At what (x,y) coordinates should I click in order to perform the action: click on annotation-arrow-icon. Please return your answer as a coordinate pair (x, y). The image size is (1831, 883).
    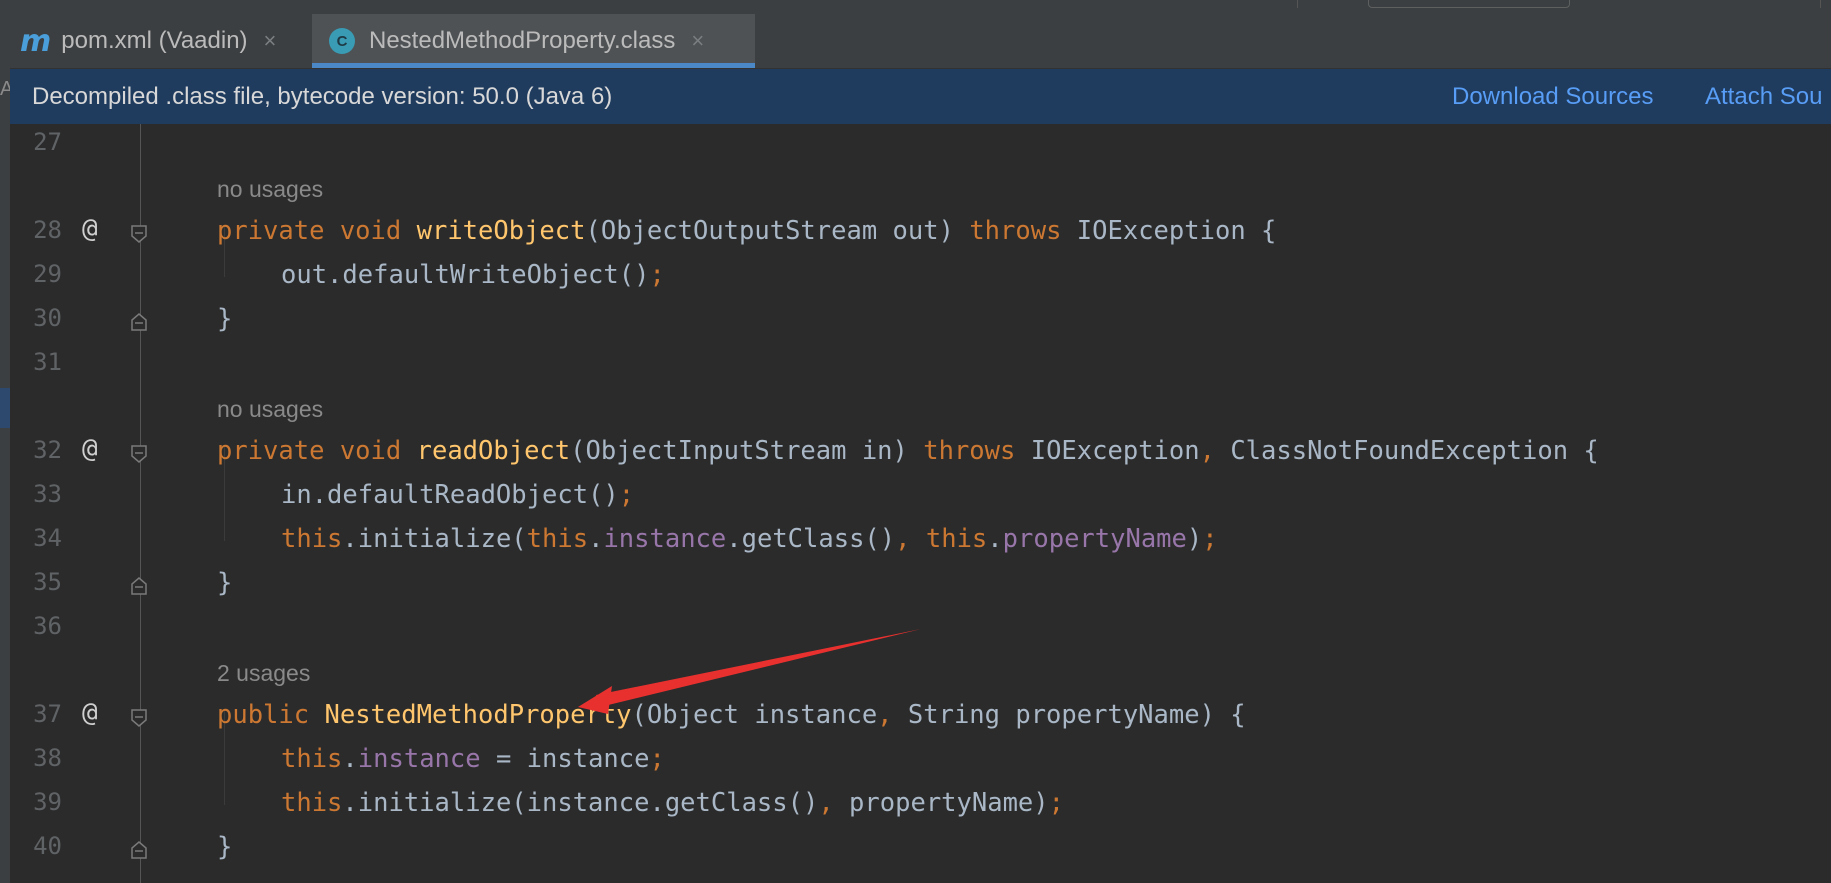
    Looking at the image, I should click on (749, 671).